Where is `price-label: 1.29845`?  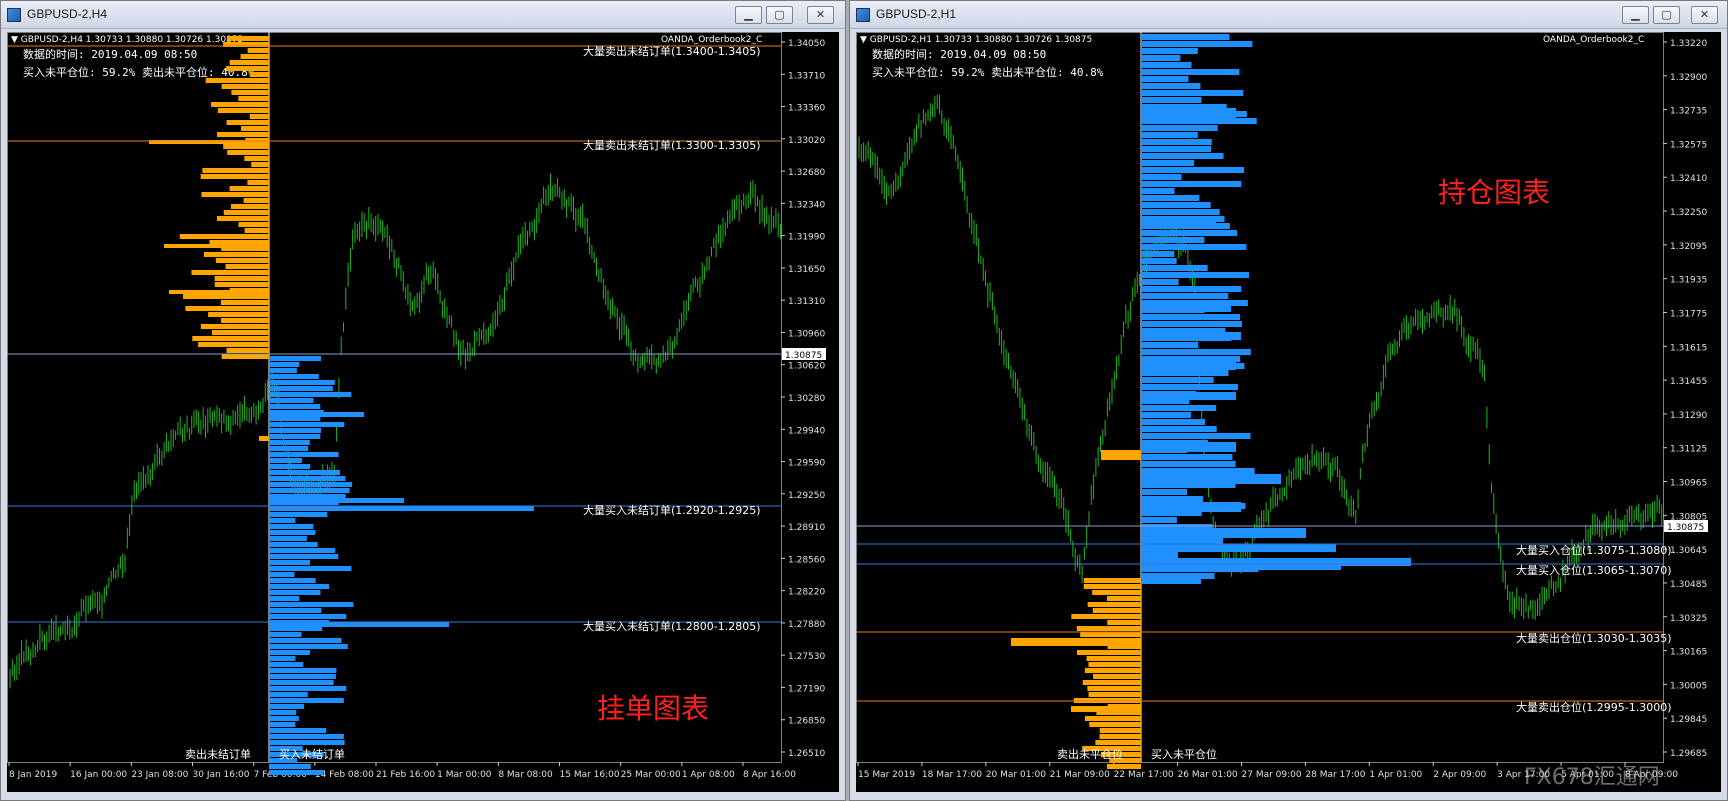
price-label: 1.29845 is located at coordinates (1688, 720).